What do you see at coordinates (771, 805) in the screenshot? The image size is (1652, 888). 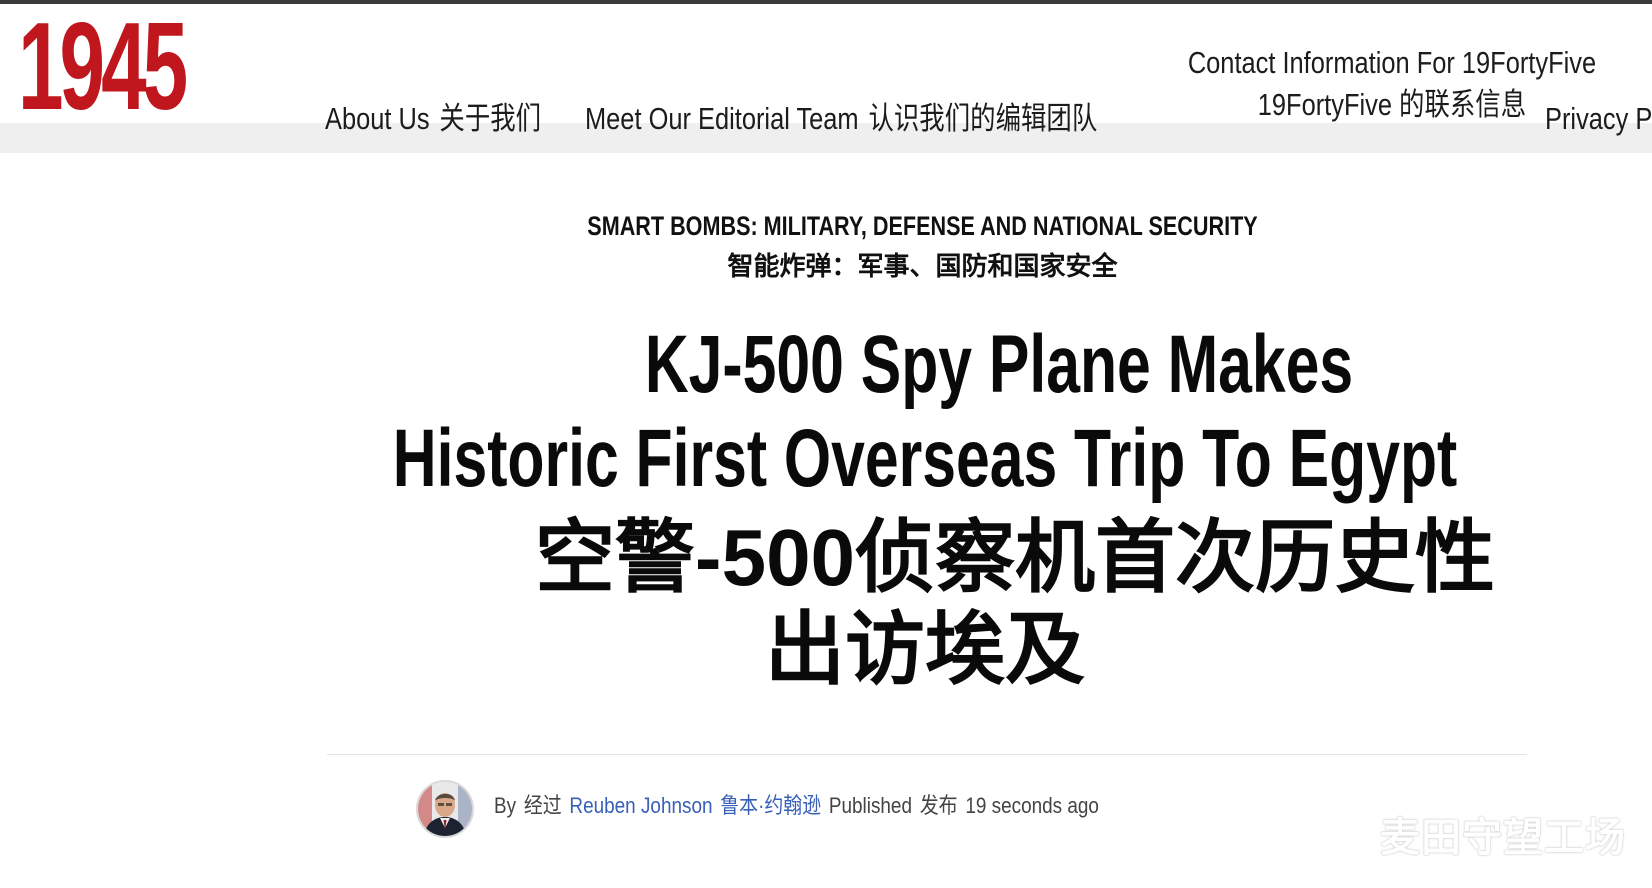 I see `author-name-zh: 鲁本·约翰逊` at bounding box center [771, 805].